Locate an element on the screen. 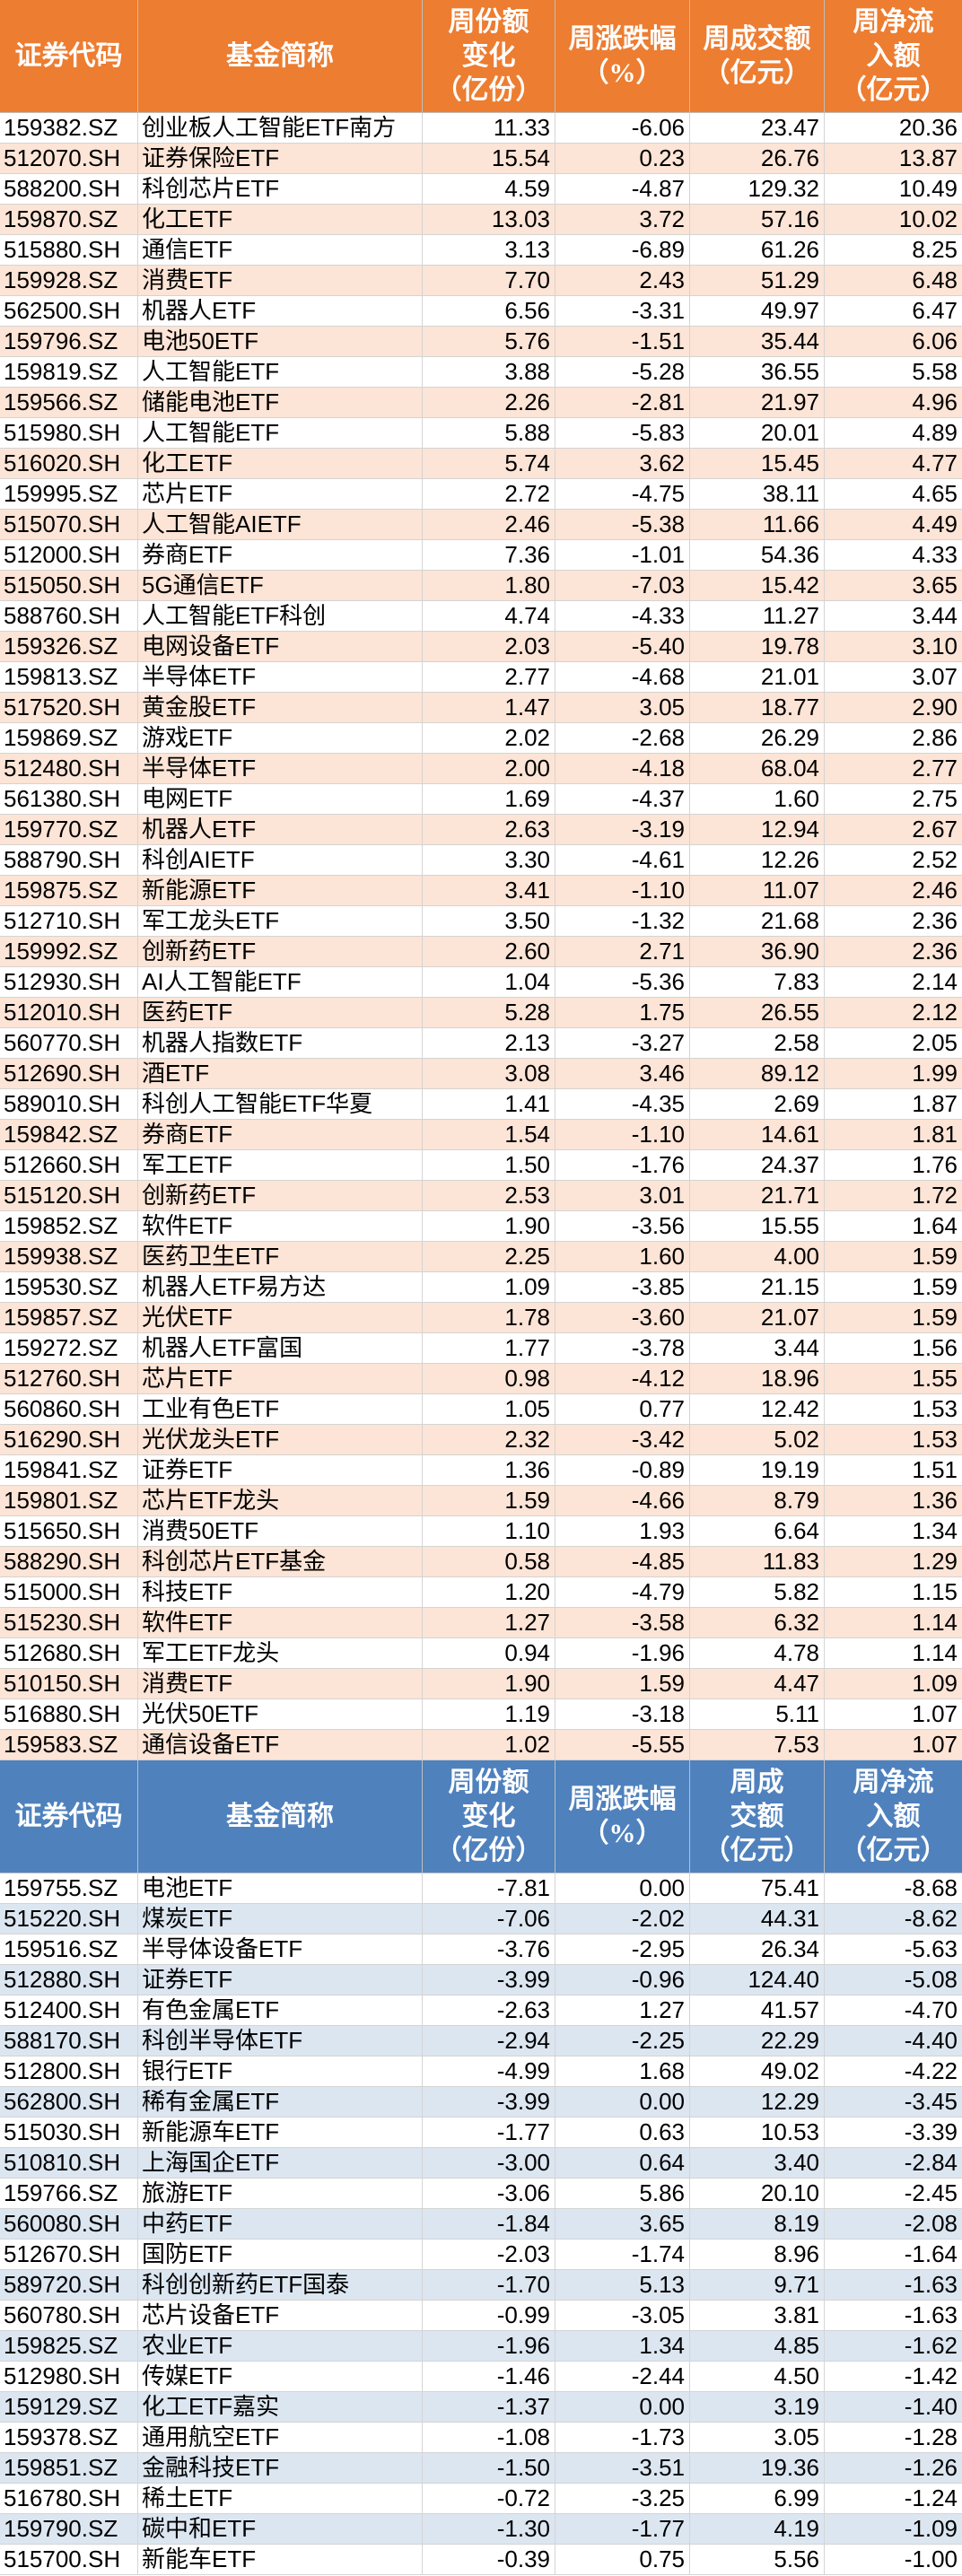 The height and width of the screenshot is (2576, 962). table-row: 562800.SH 稀有金属ETF -3.99 0.00 12.29 -3.45 is located at coordinates (481, 2103).